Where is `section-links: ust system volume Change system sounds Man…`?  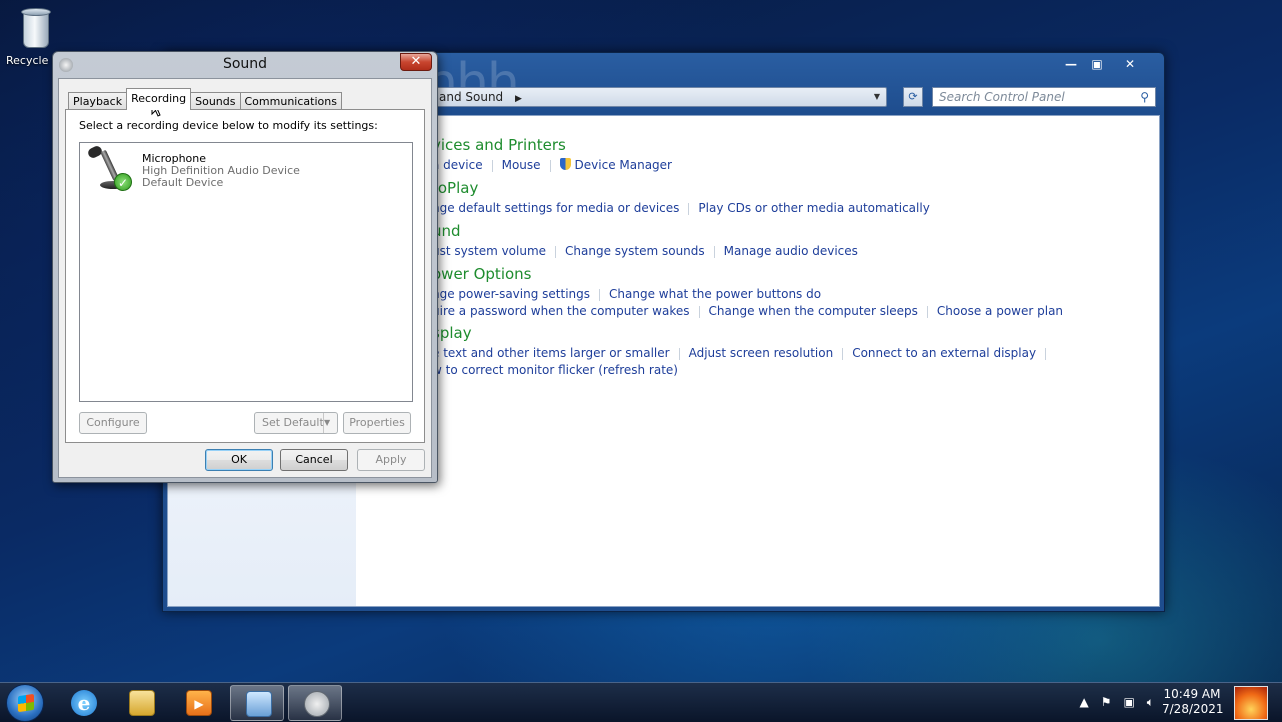 section-links: ust system volume Change system sounds Man… is located at coordinates (645, 251).